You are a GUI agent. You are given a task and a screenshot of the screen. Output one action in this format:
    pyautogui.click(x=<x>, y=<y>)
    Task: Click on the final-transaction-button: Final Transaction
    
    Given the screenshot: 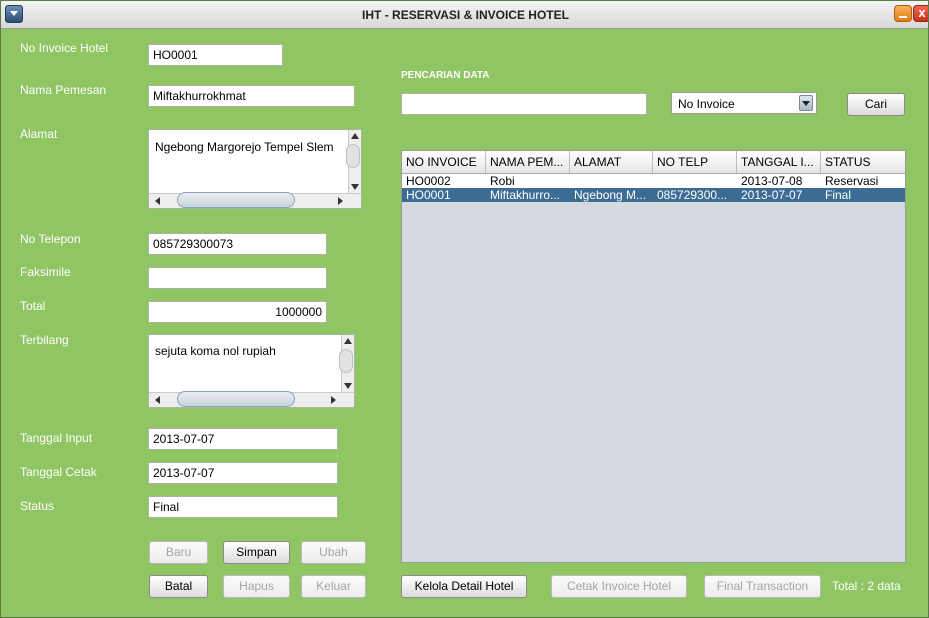 What is the action you would take?
    pyautogui.click(x=762, y=586)
    